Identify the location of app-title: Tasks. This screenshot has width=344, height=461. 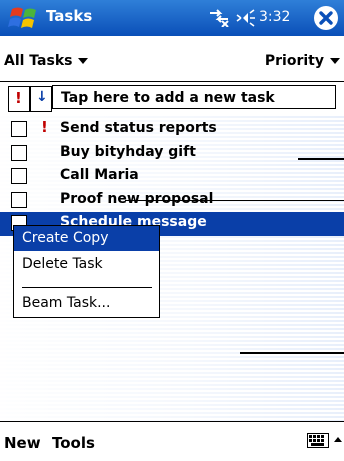
(69, 16).